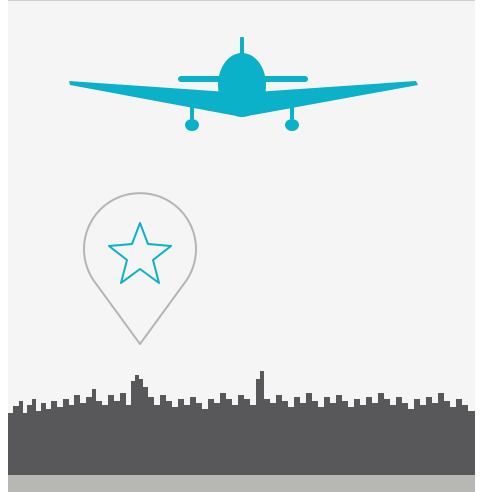 This screenshot has width=483, height=492. Describe the element at coordinates (241, 483) in the screenshot. I see `ground-strip` at that location.